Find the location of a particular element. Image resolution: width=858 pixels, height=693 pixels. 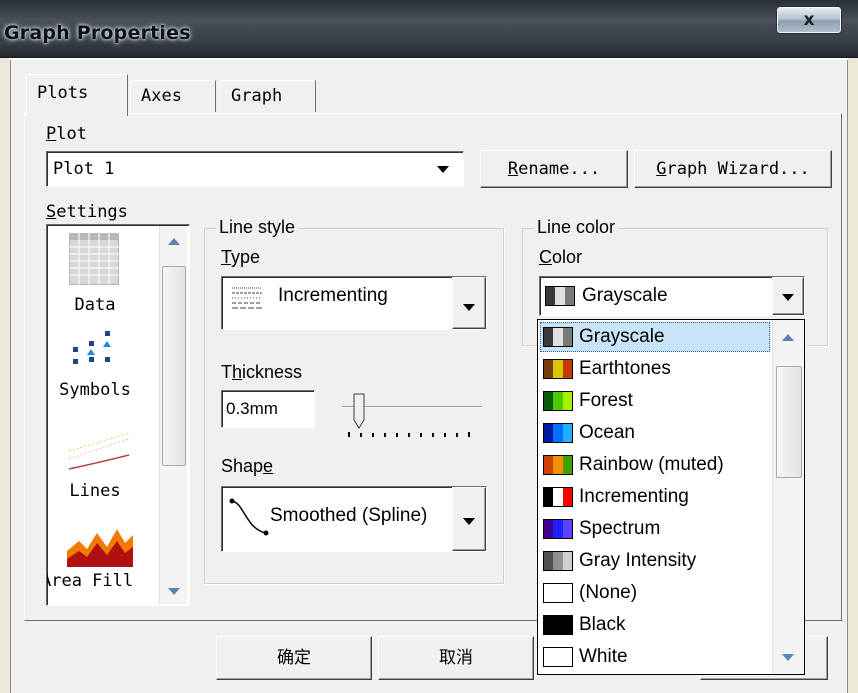

tab-axes-label: Axes is located at coordinates (161, 96).